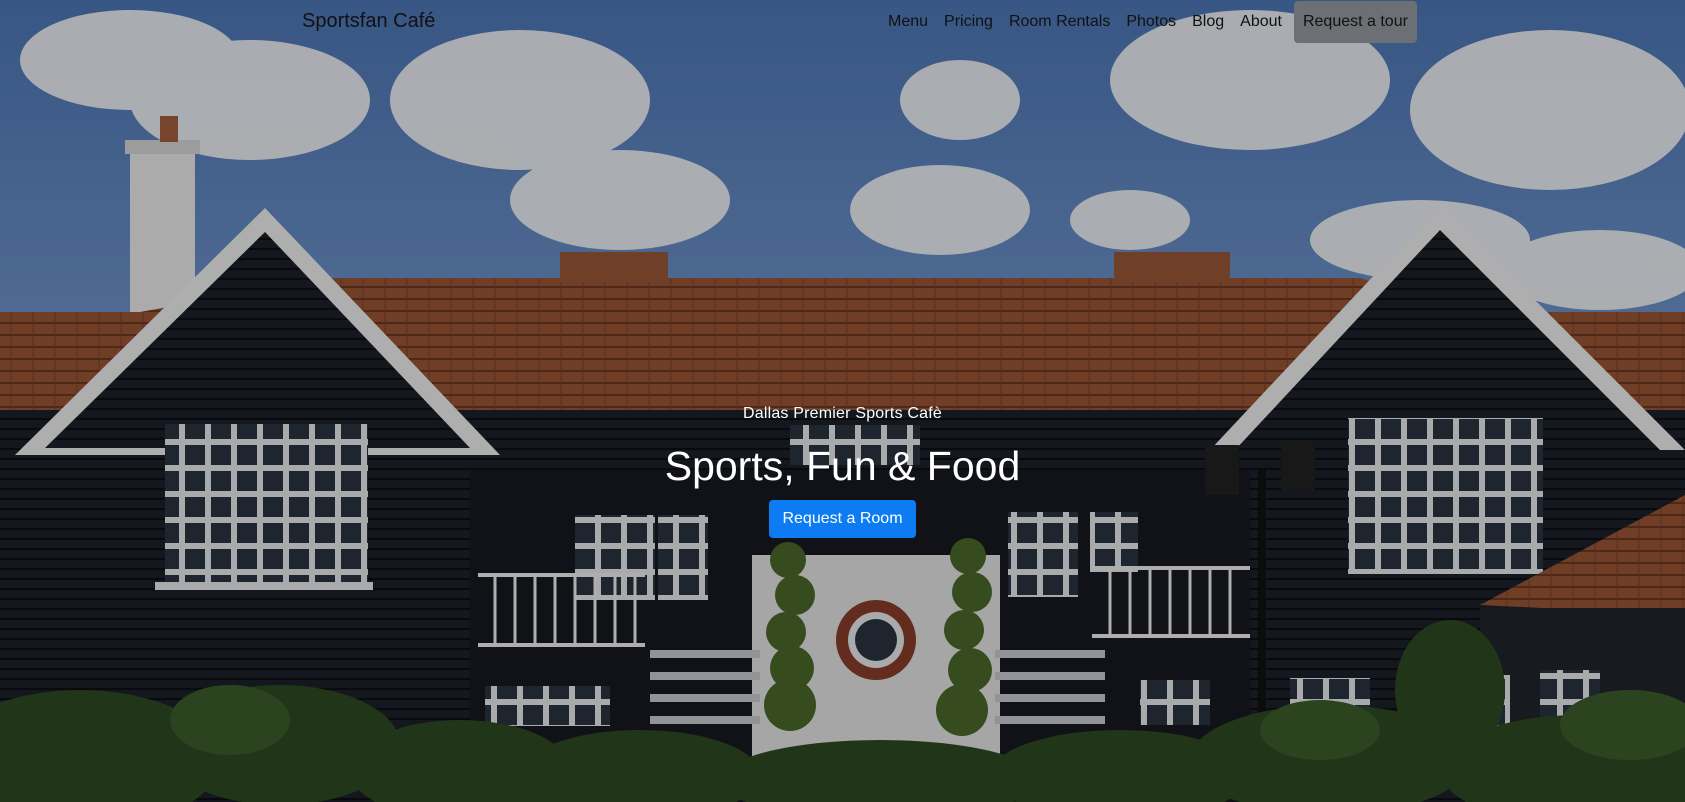 The image size is (1685, 802). Describe the element at coordinates (368, 21) in the screenshot. I see `brand-logo-link: Sportsfan Café` at that location.